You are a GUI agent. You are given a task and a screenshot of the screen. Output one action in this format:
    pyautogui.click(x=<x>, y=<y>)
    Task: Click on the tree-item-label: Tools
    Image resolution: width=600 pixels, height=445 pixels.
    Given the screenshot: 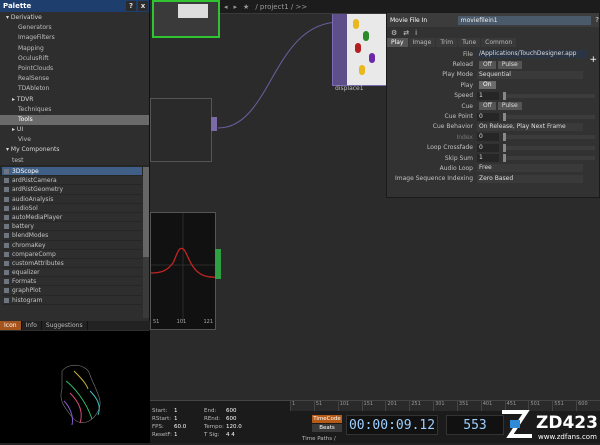 What is the action you would take?
    pyautogui.click(x=25, y=119)
    